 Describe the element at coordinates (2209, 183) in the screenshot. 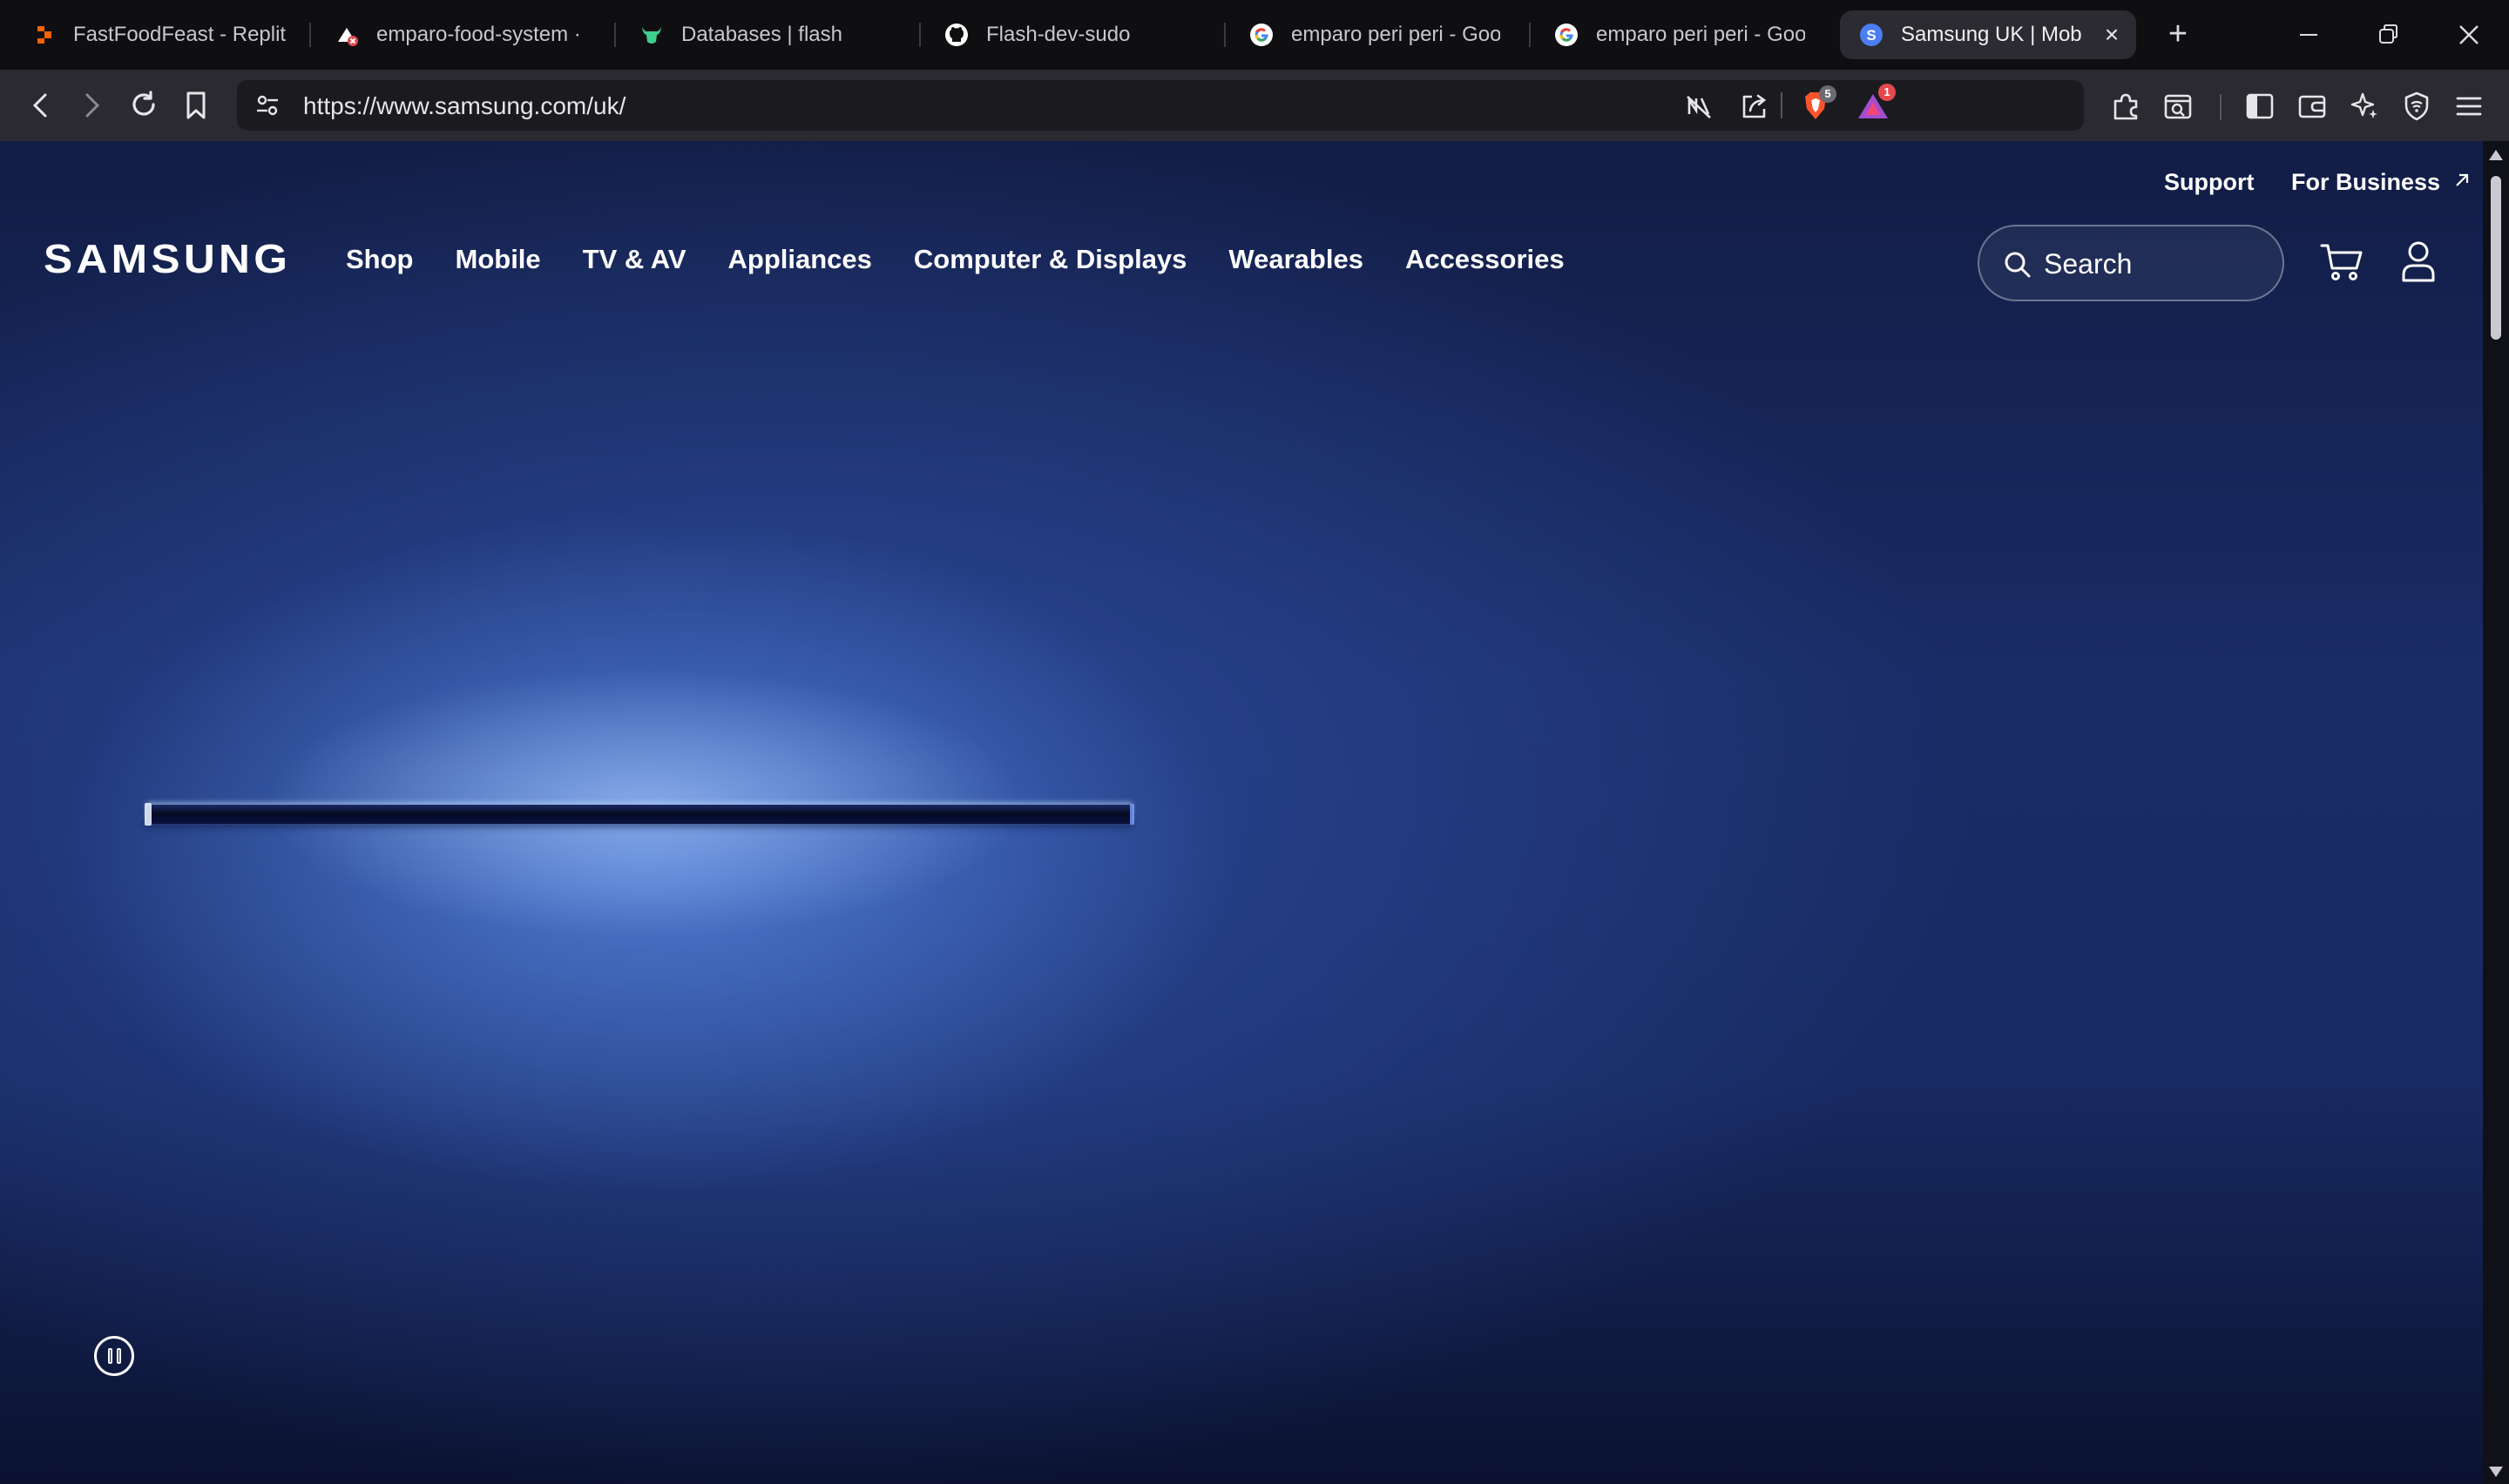

I see `support-link: Support` at that location.